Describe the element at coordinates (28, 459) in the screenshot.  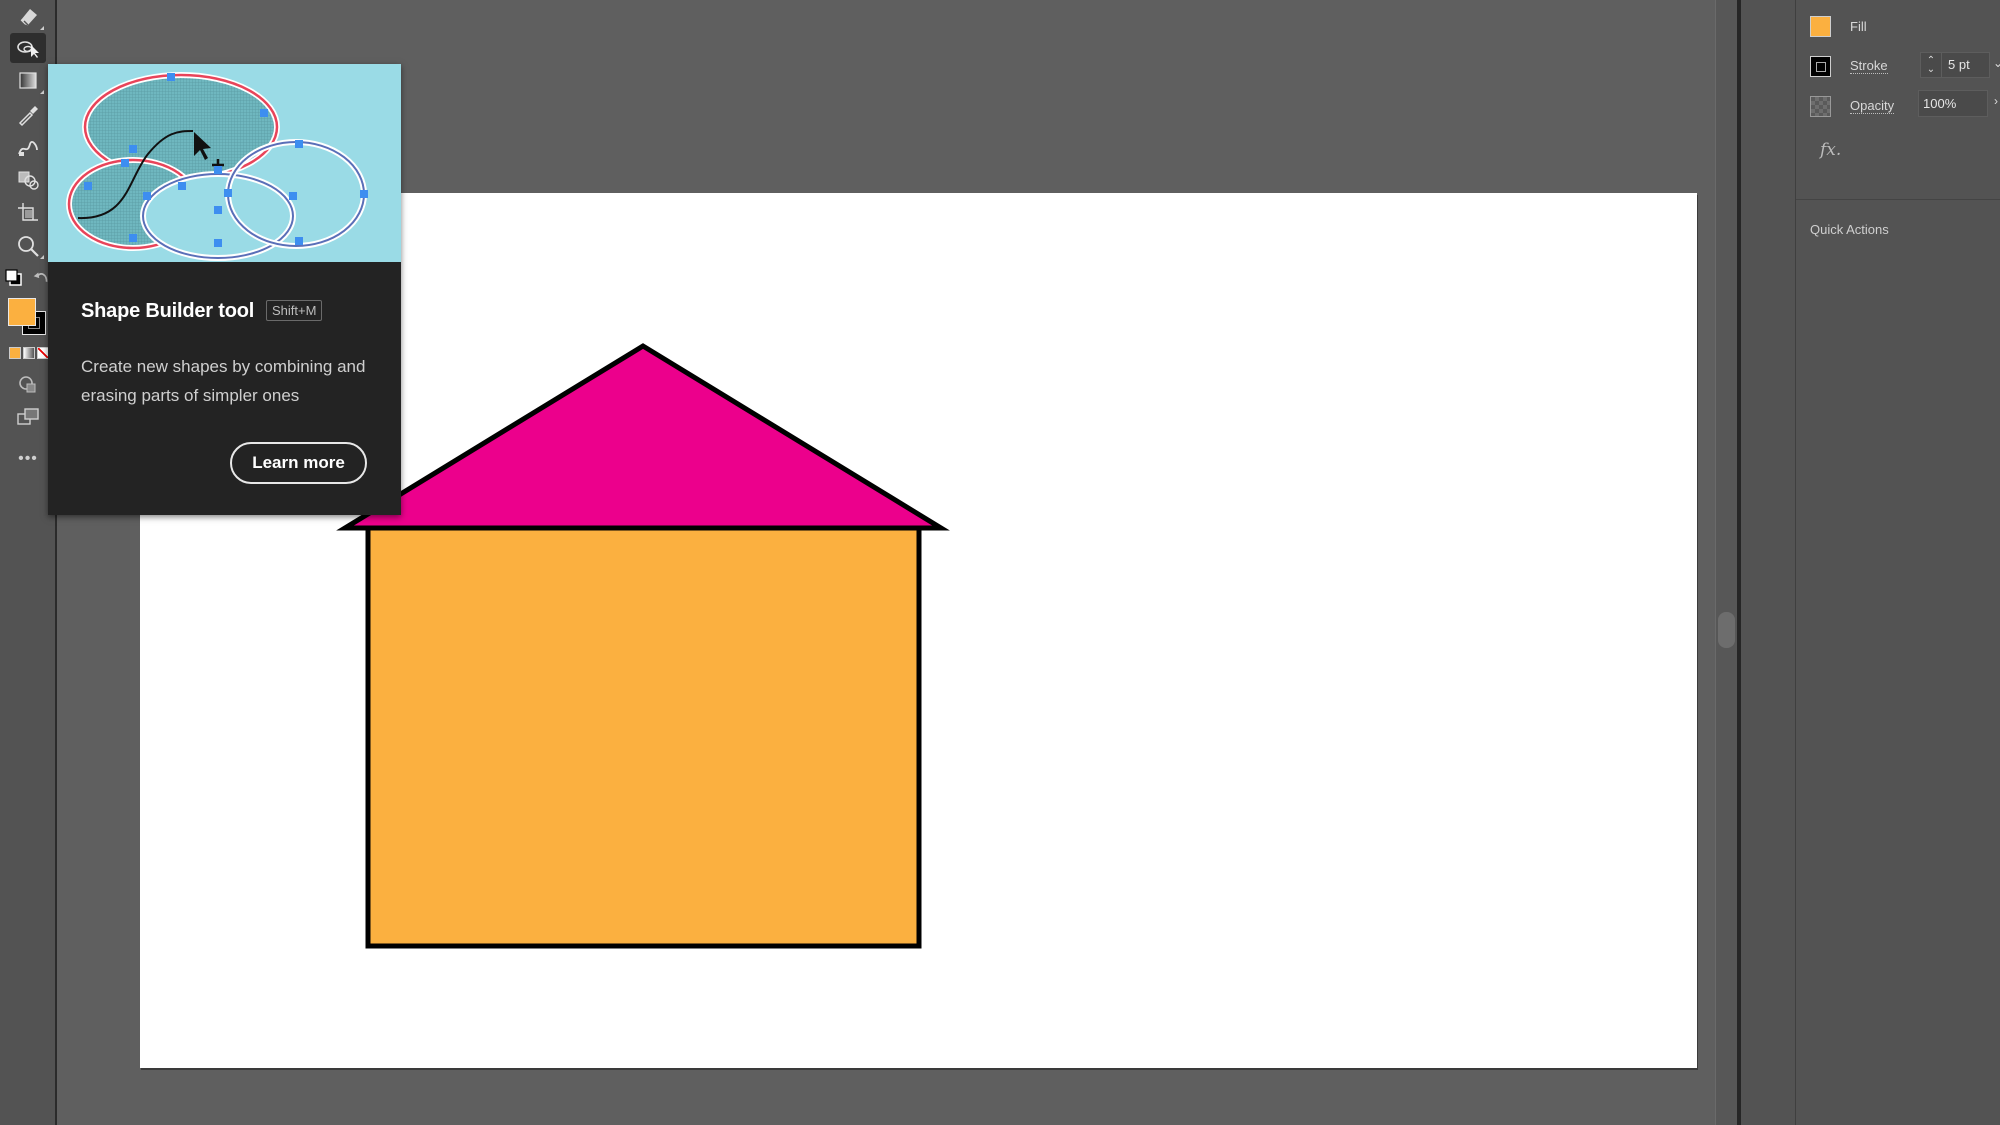
I see `more-tools-button: •••` at that location.